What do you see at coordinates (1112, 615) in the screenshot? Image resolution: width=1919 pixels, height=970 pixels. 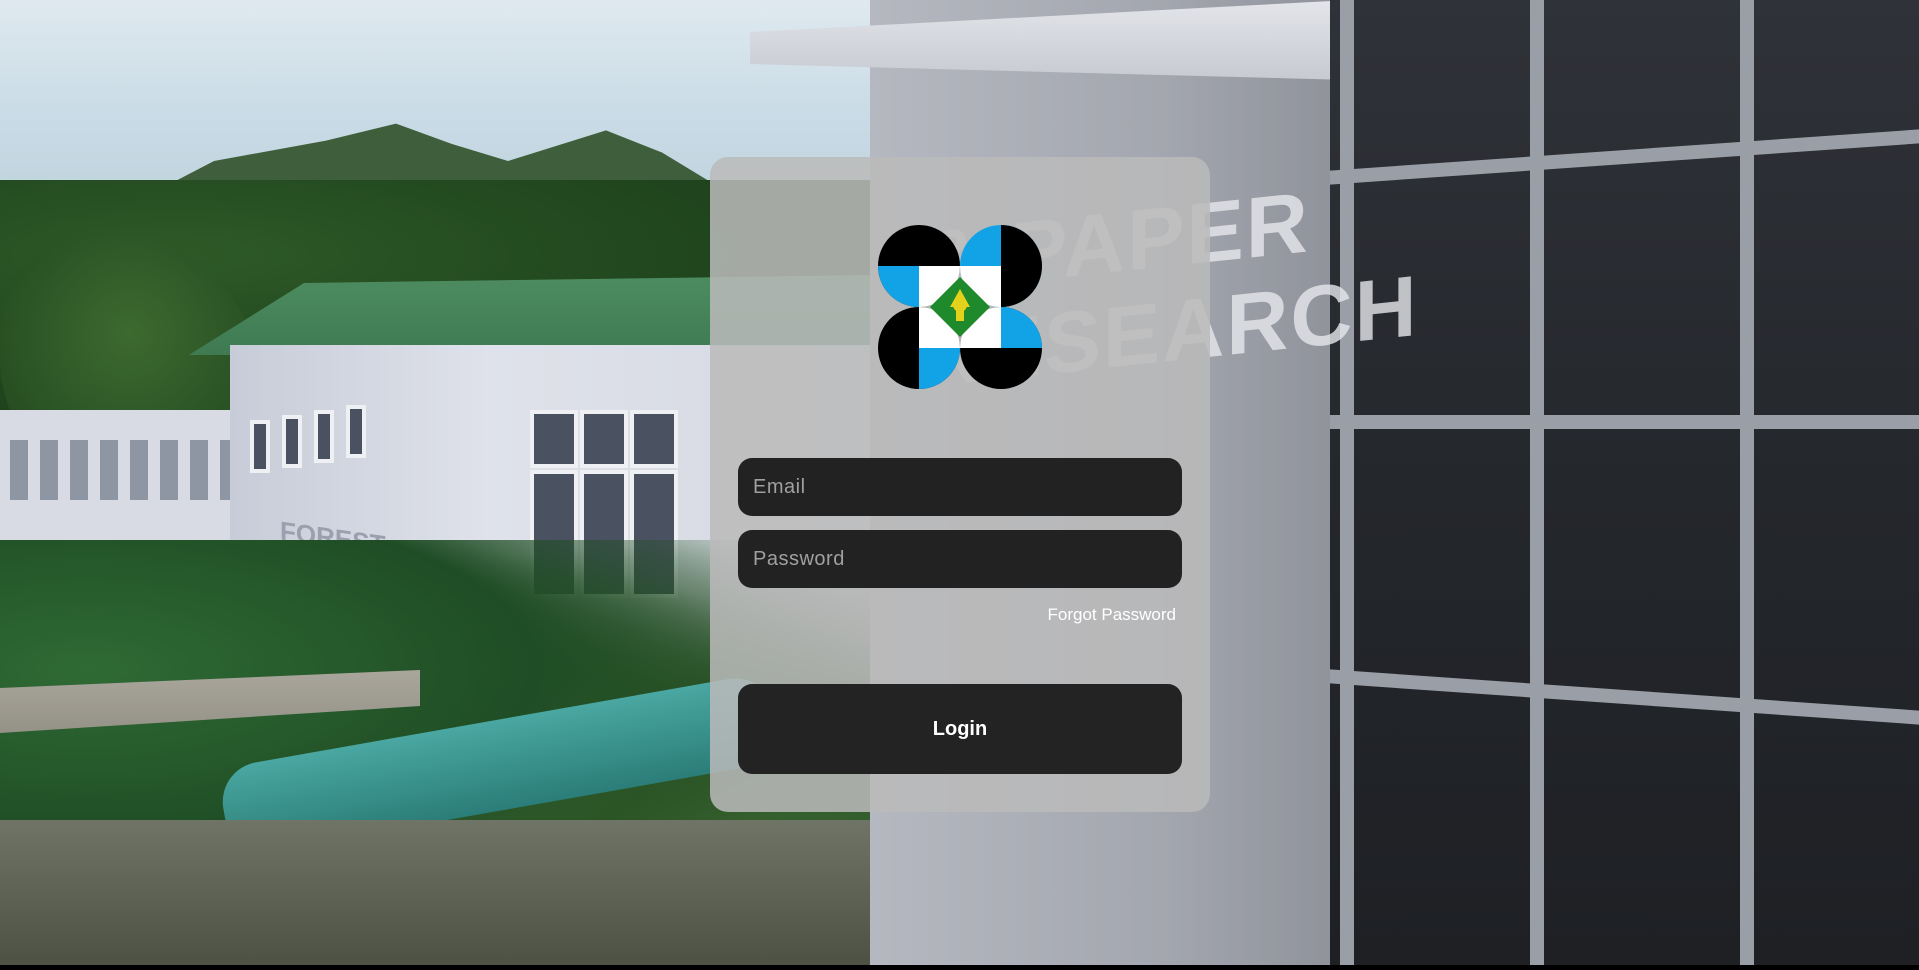 I see `forgot-password-link: Forgot Password` at bounding box center [1112, 615].